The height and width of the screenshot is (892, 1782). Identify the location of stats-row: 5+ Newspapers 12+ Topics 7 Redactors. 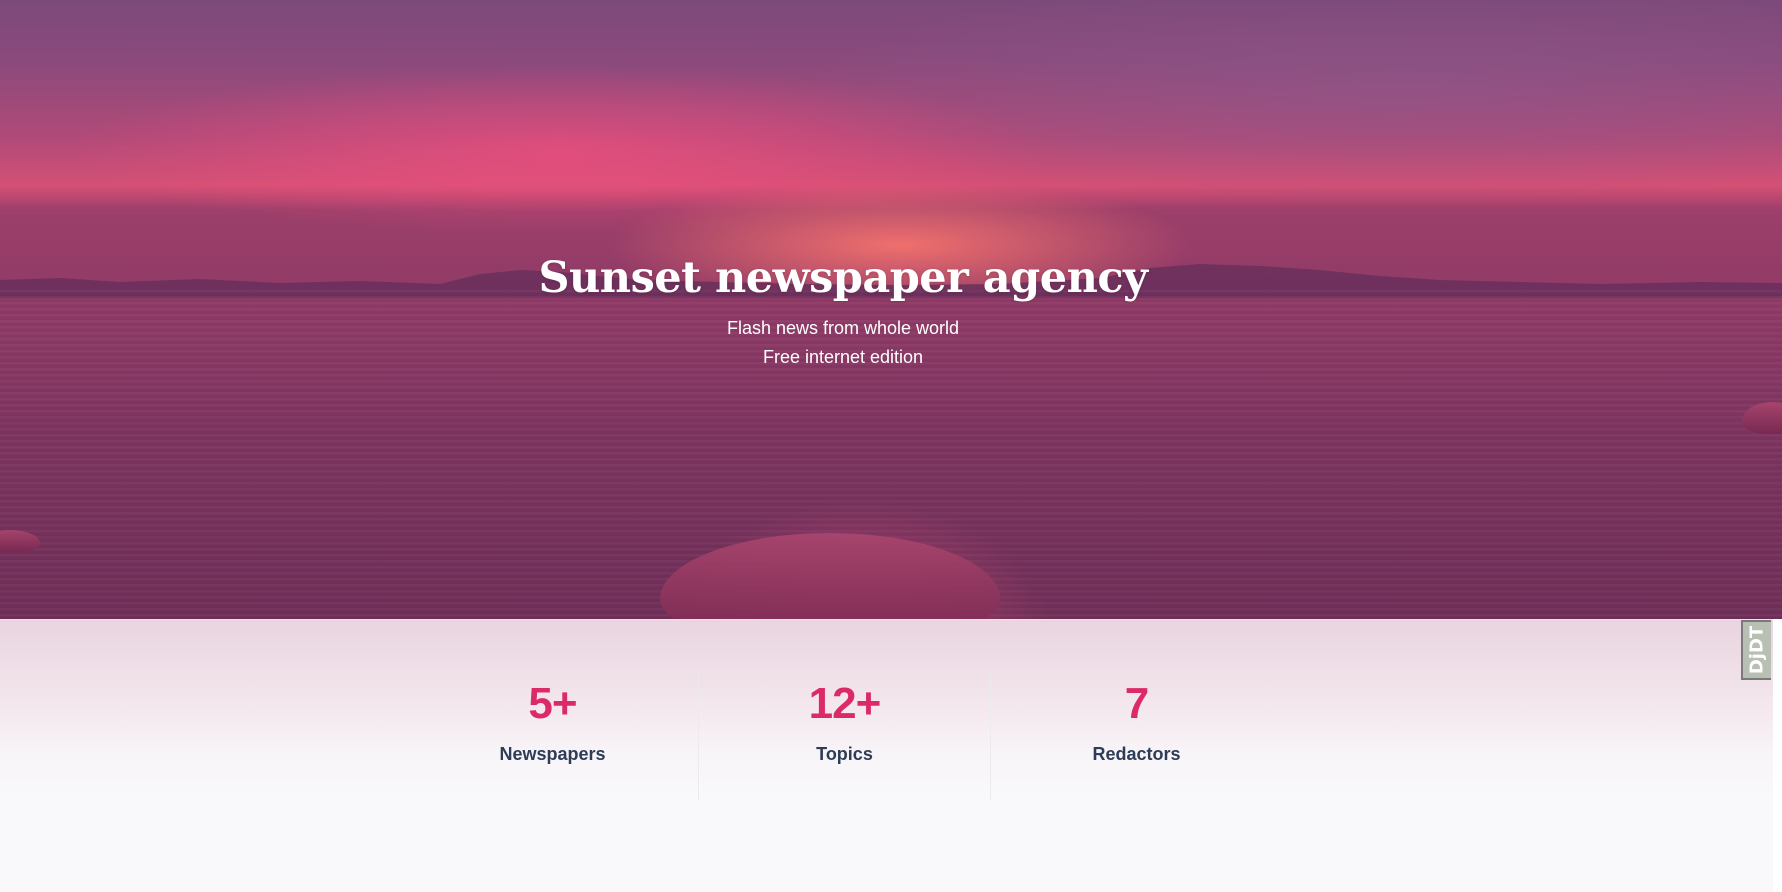
(844, 738).